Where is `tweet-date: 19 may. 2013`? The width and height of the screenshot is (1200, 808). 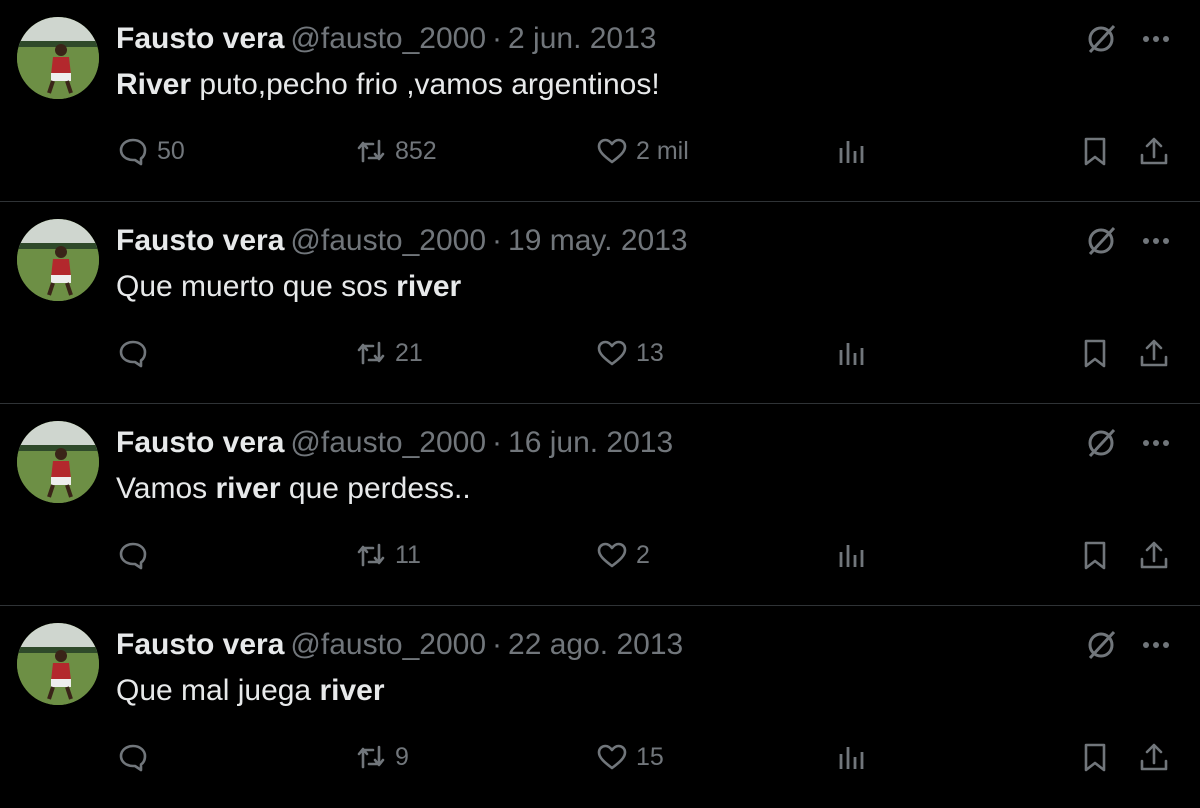 tweet-date: 19 may. 2013 is located at coordinates (598, 240).